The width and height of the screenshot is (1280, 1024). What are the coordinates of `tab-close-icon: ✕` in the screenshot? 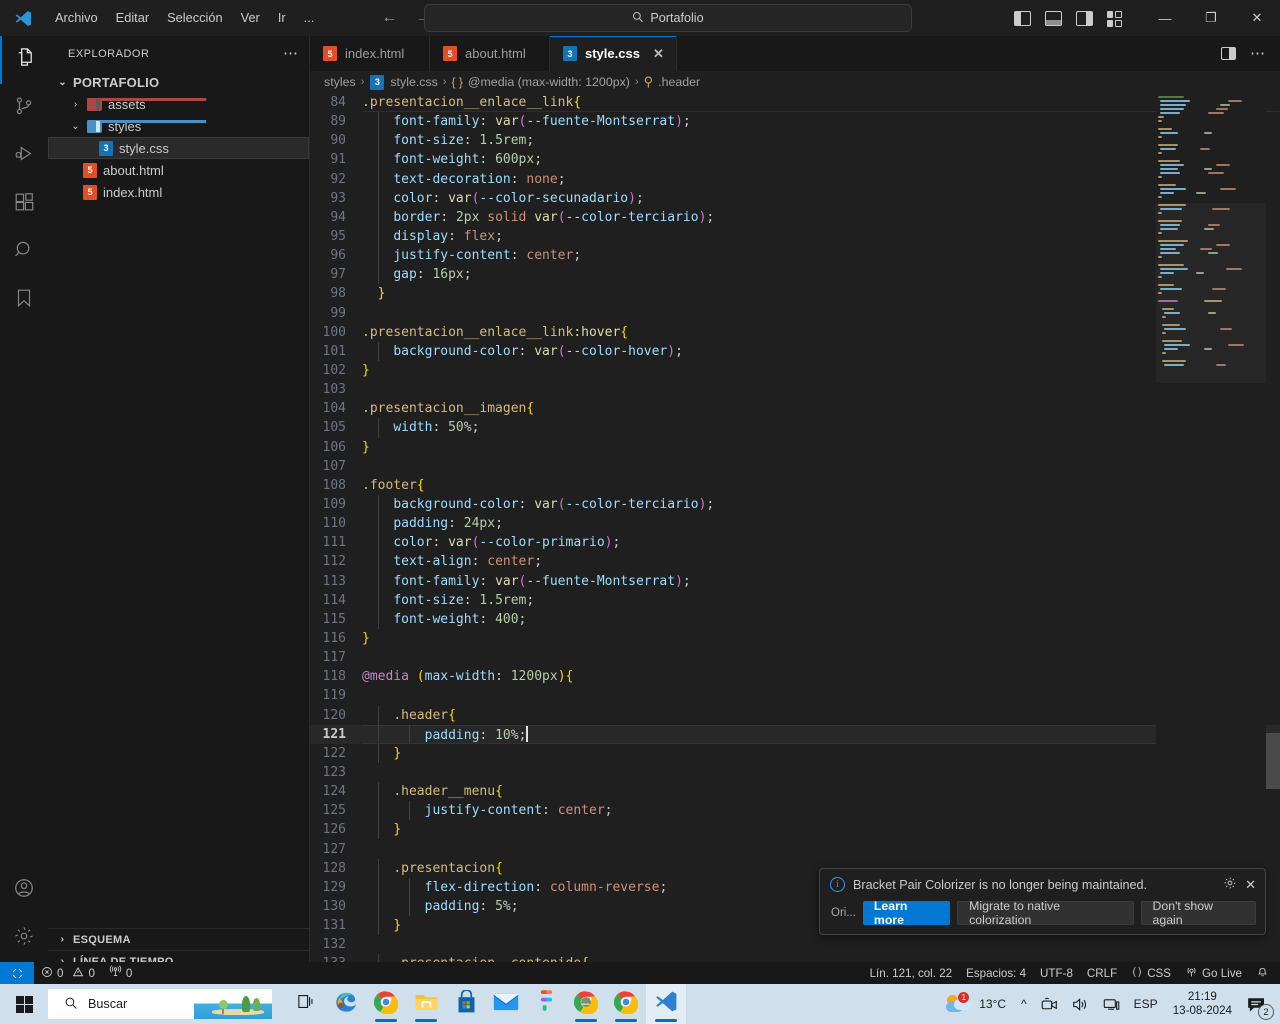 It's located at (658, 54).